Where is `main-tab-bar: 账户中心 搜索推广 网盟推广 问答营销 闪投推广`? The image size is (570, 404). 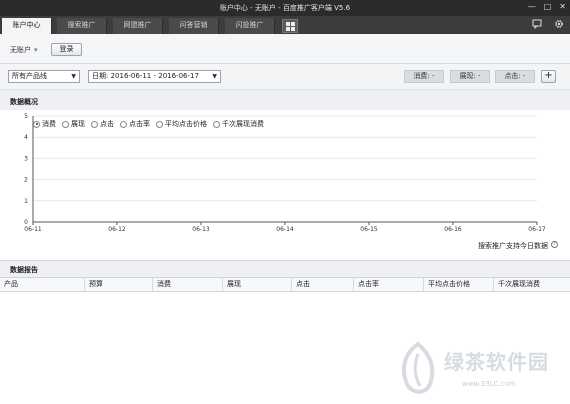
main-tab-bar: 账户中心 搜索推广 网盟推广 问答营销 闪投推广 is located at coordinates (285, 25).